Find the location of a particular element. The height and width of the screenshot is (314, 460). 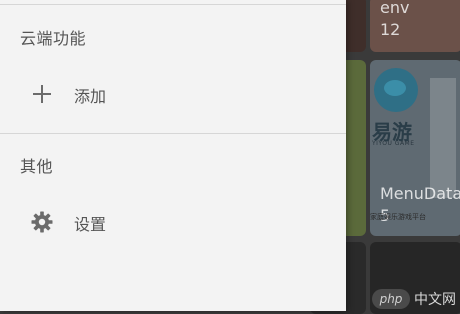

gear-icon is located at coordinates (42, 222).